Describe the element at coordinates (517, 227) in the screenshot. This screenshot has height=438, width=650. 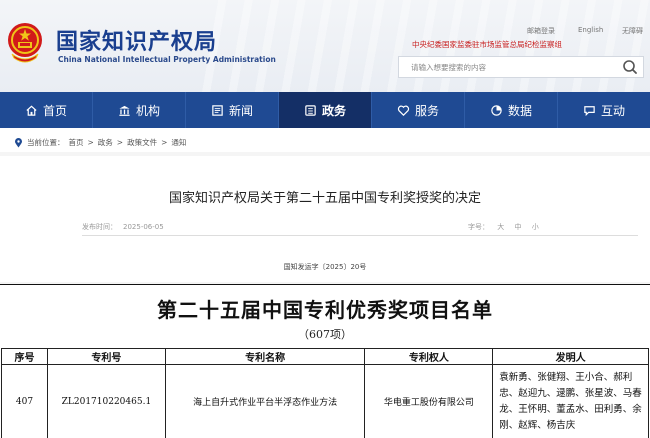
I see `font-size-medium: 中` at that location.